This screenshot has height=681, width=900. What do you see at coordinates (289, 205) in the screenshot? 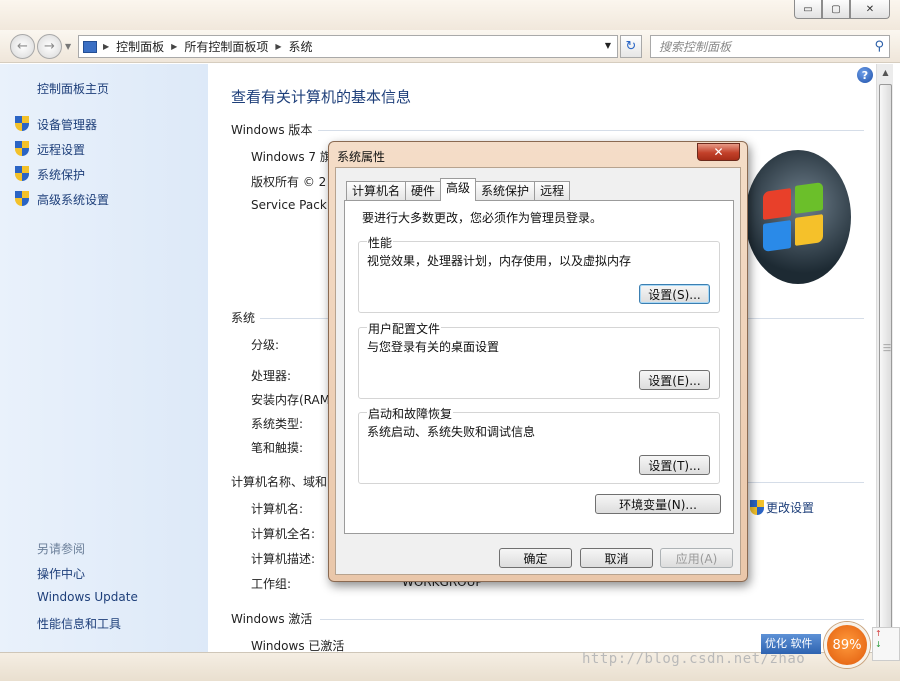
I see `service-pack-text: Service Pack` at bounding box center [289, 205].